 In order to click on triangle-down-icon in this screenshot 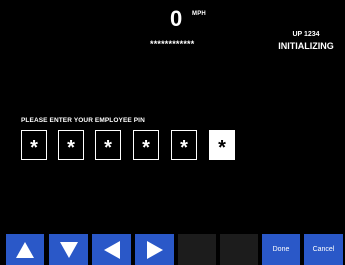, I will do `click(68, 249)`.